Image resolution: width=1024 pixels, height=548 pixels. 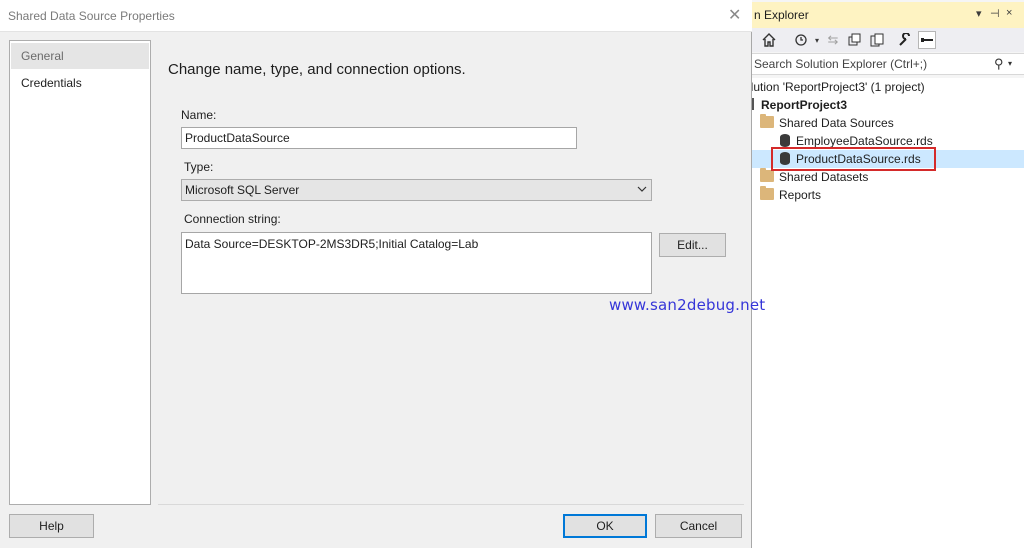 What do you see at coordinates (800, 195) in the screenshot?
I see `tree-item-label: Reports` at bounding box center [800, 195].